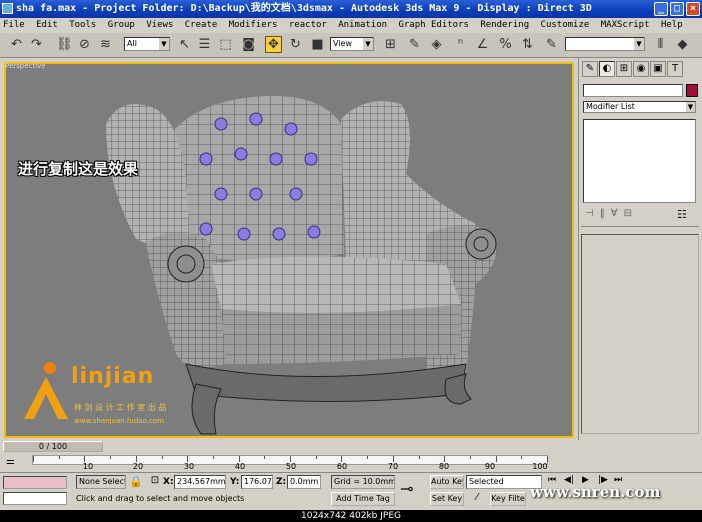 The height and width of the screenshot is (522, 702). I want to click on x-label: X:, so click(168, 482).